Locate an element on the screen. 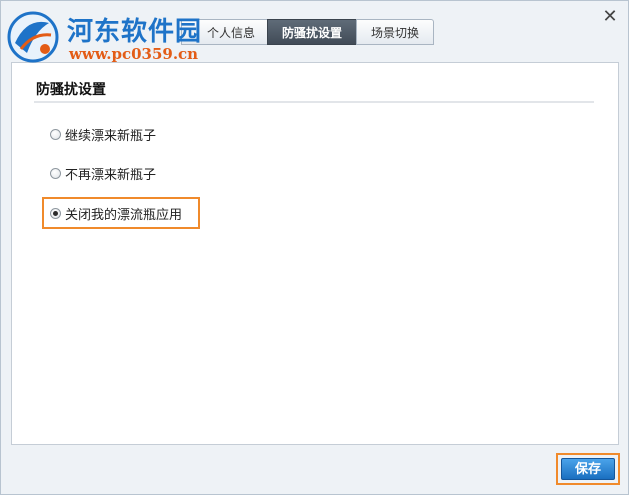  save-button: 保存 is located at coordinates (588, 469).